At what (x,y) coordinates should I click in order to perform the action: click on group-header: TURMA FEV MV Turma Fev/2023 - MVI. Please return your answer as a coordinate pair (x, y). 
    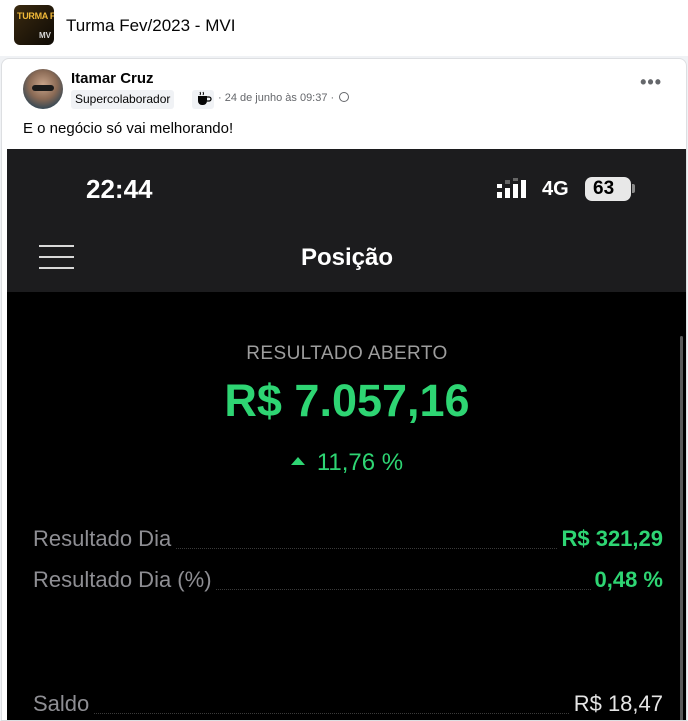
    Looking at the image, I should click on (344, 28).